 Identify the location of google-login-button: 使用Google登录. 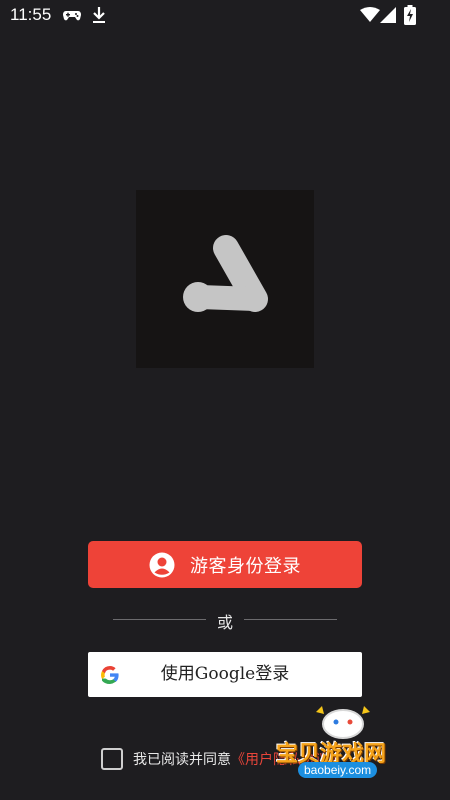
(225, 674).